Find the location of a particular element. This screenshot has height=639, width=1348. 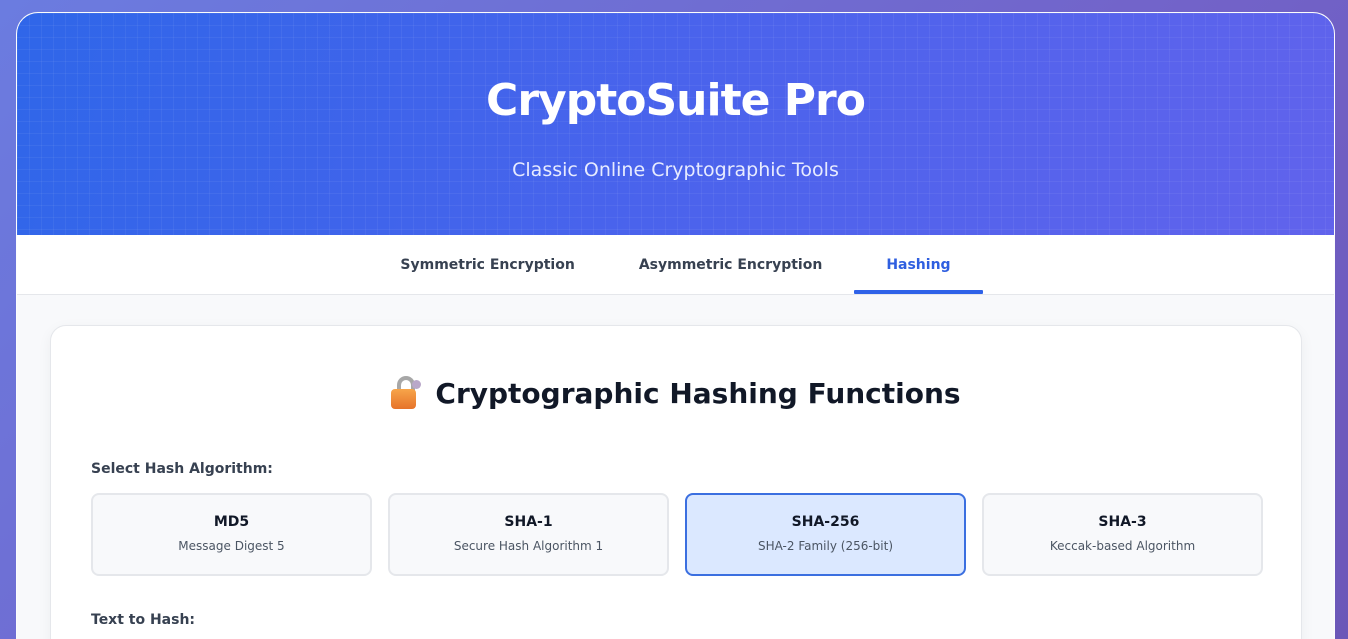

text-to-hash-label: Text to Hash: is located at coordinates (143, 620).